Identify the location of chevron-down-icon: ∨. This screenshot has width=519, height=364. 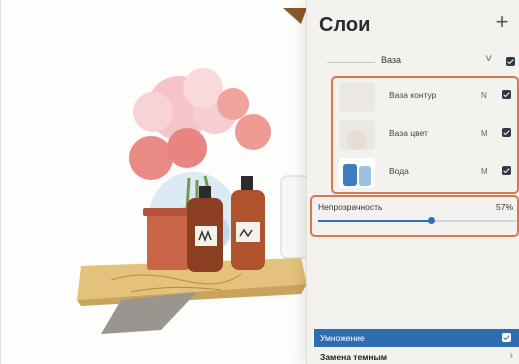
(489, 58).